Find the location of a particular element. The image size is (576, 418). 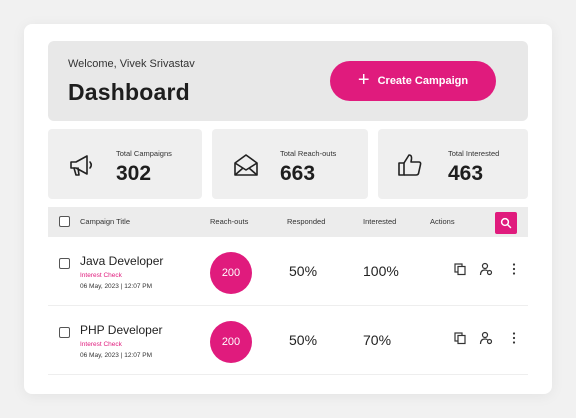

create-campaign-button: + Create Campaign is located at coordinates (413, 81).